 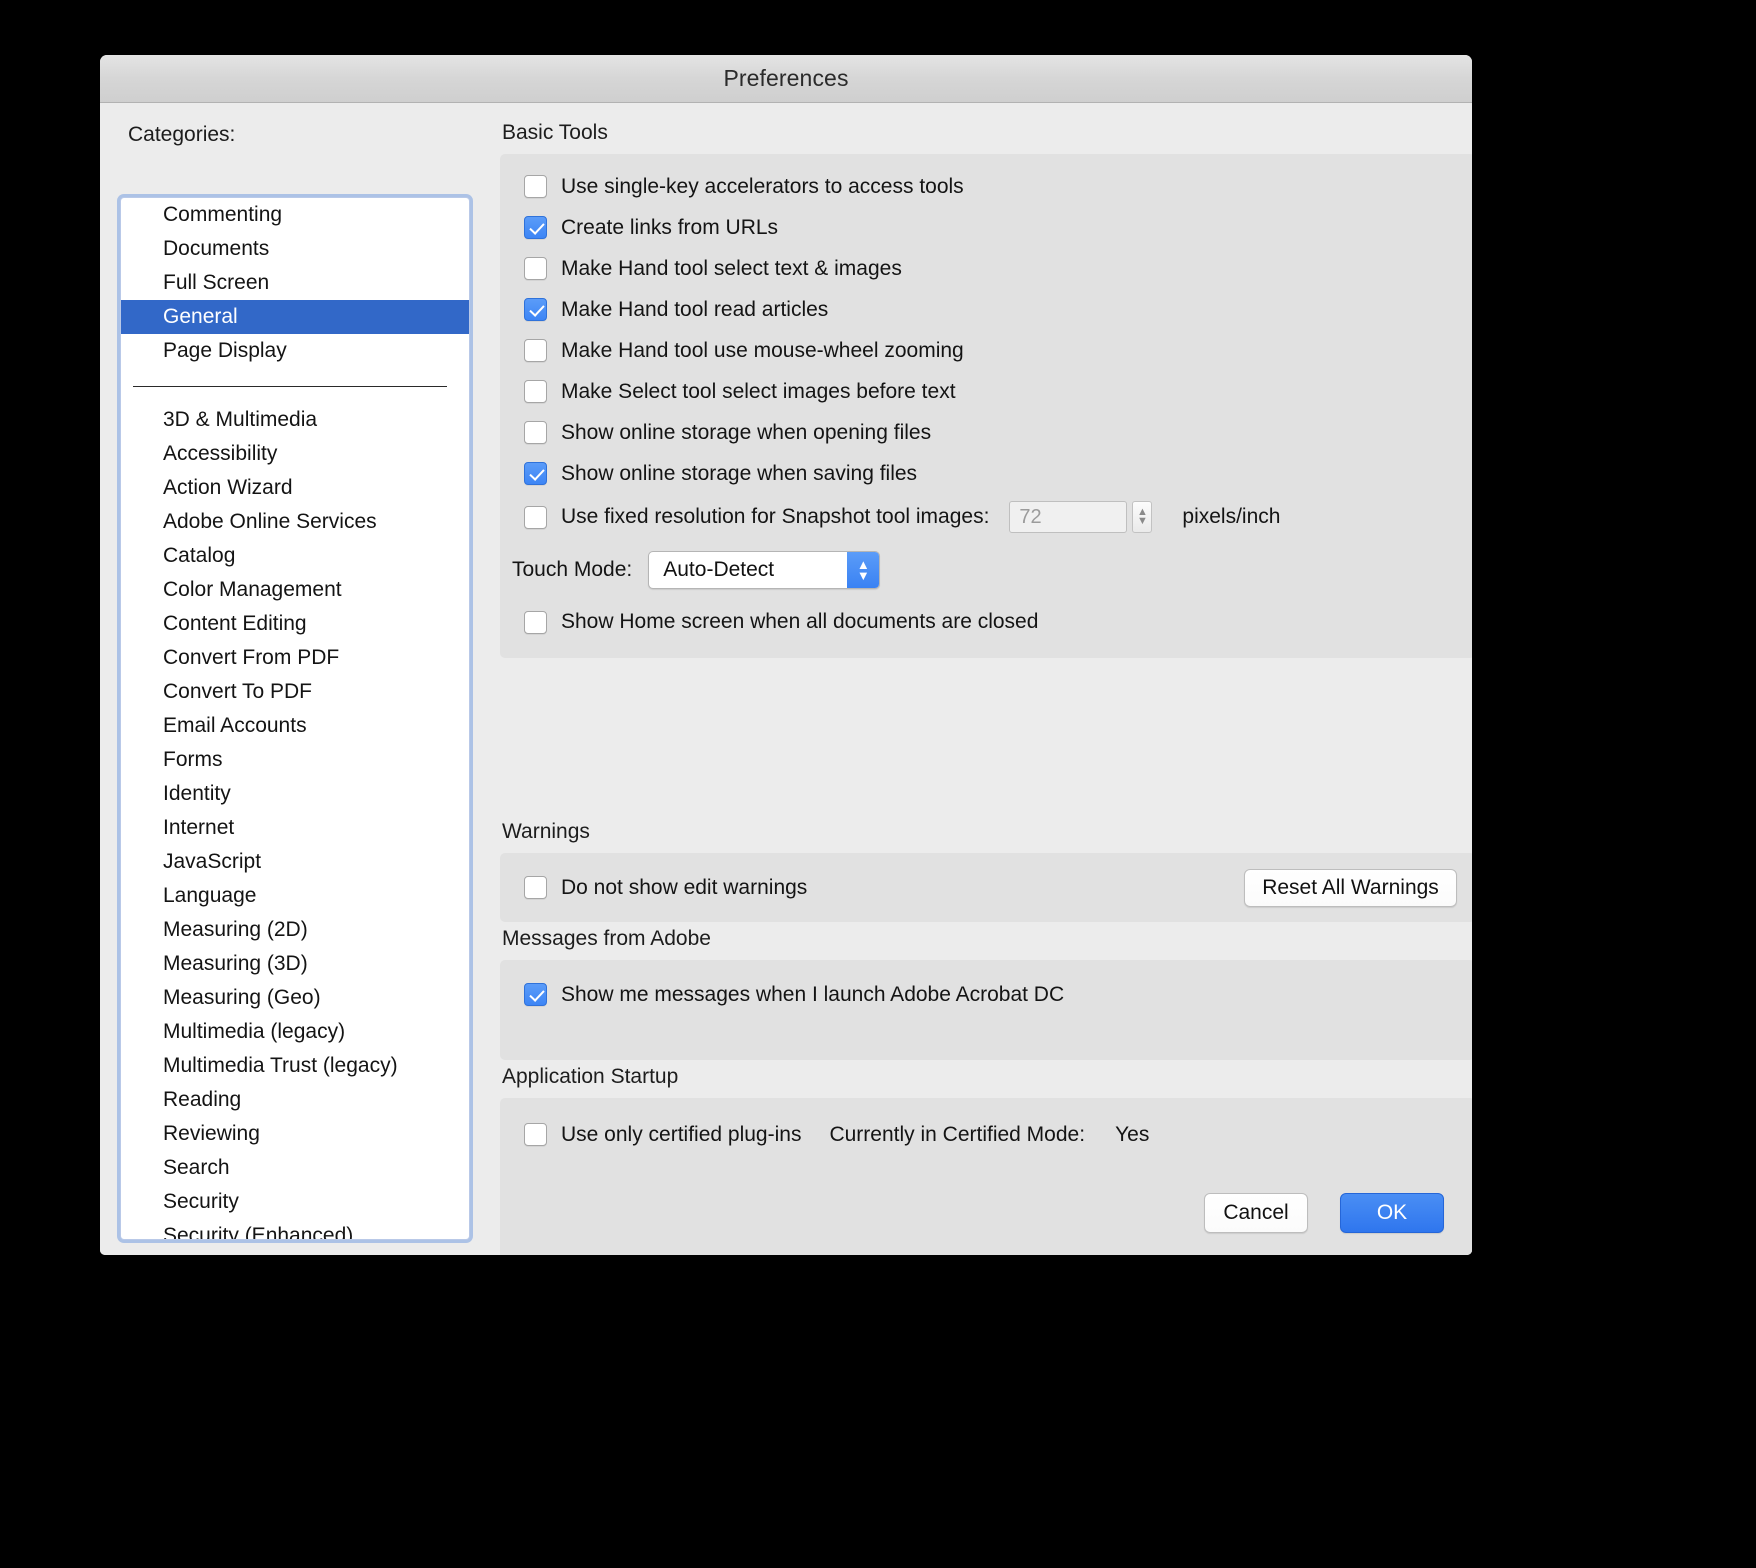 I want to click on sidebar-item-measuring-3d: Measuring (3D), so click(x=295, y=964).